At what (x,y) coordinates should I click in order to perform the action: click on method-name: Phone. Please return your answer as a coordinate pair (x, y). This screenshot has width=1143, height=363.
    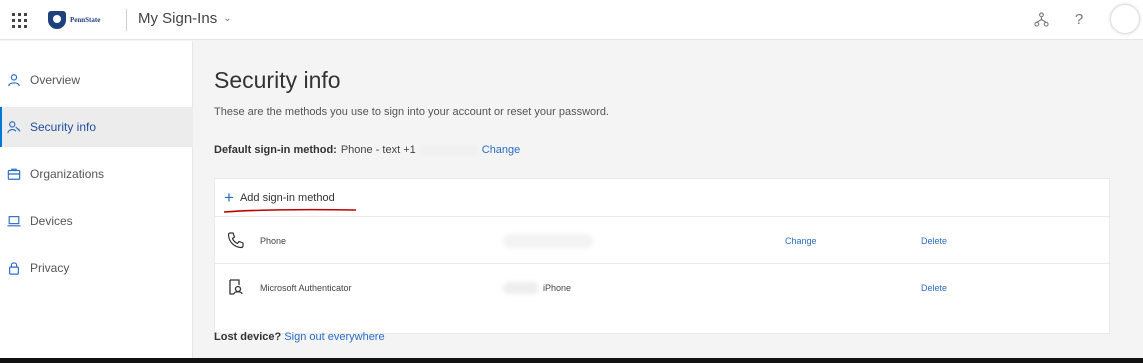
    Looking at the image, I should click on (273, 240).